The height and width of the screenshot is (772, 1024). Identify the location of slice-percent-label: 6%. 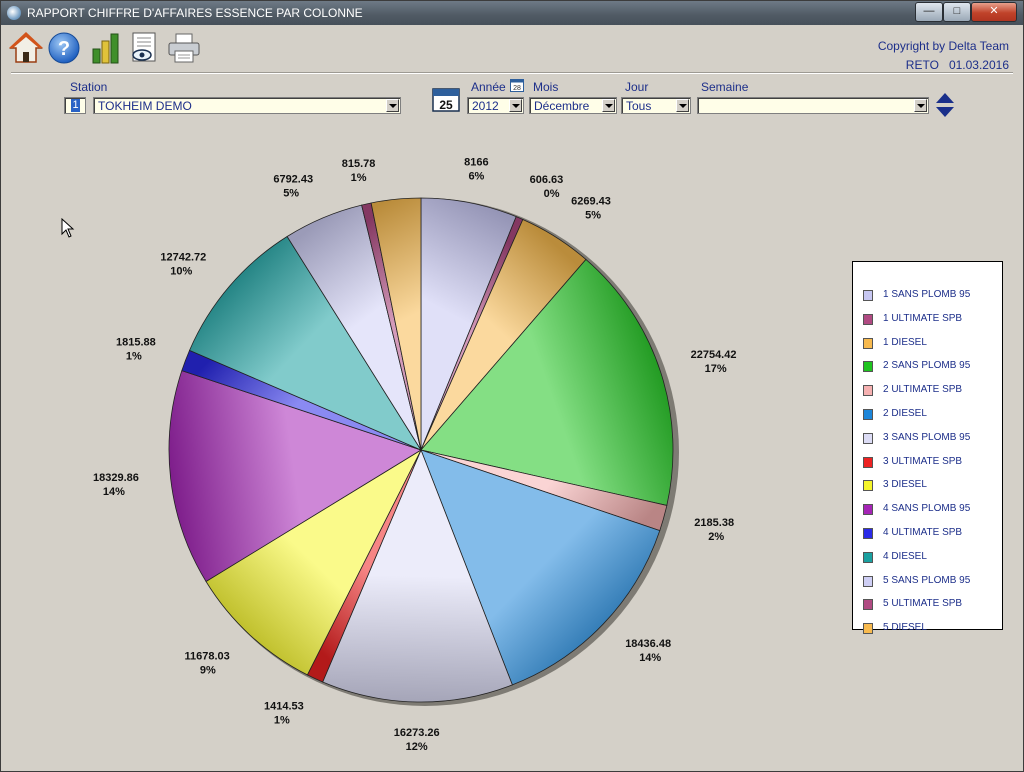
(476, 176).